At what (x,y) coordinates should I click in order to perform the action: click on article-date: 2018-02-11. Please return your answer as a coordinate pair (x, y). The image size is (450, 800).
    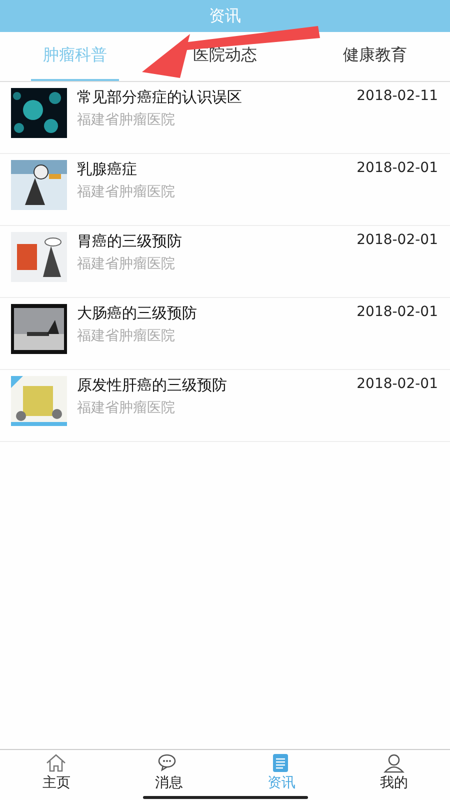
    Looking at the image, I should click on (397, 96).